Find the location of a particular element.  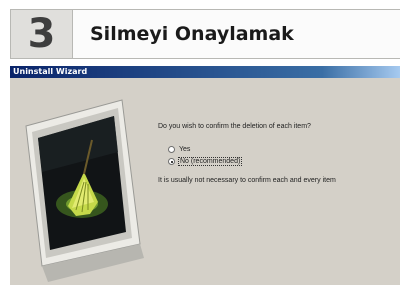

step-title-box: Silmeyi Onaylamak is located at coordinates (236, 34).